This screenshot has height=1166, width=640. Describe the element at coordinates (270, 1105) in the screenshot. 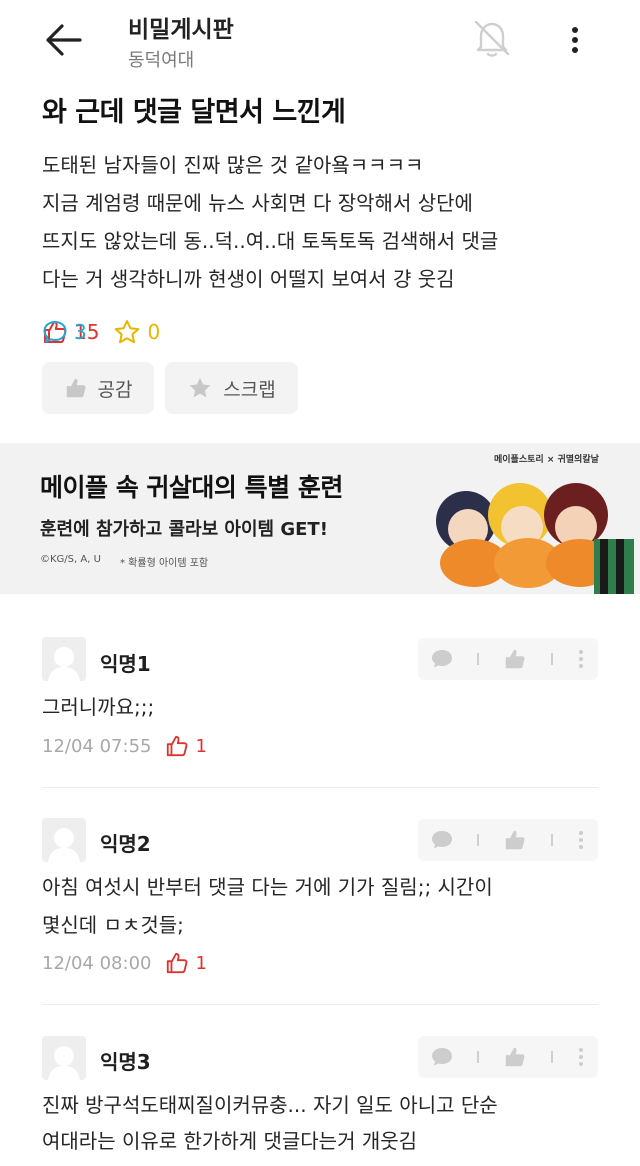

I see `comment-text: 진짜 방구석도태찌질이커뮤충... 자기 일도 아니고 단순` at that location.